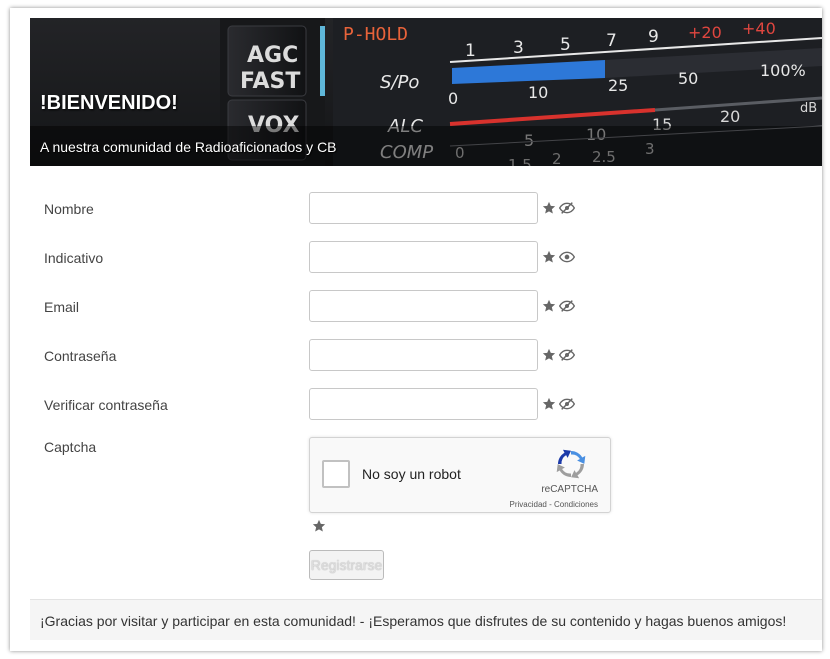 This screenshot has height=659, width=830. I want to click on email-input, so click(423, 306).